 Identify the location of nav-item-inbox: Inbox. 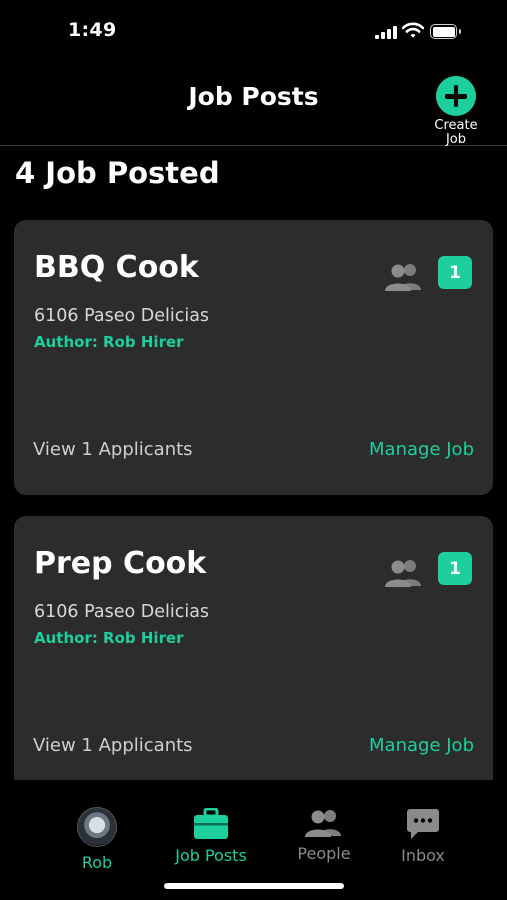
(423, 822).